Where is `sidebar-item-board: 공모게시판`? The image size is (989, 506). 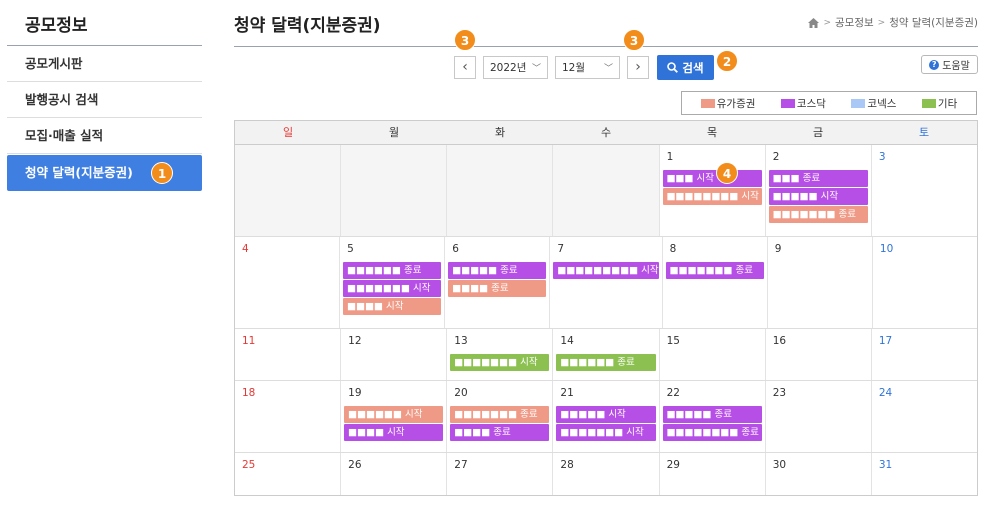
sidebar-item-board: 공모게시판 is located at coordinates (104, 64).